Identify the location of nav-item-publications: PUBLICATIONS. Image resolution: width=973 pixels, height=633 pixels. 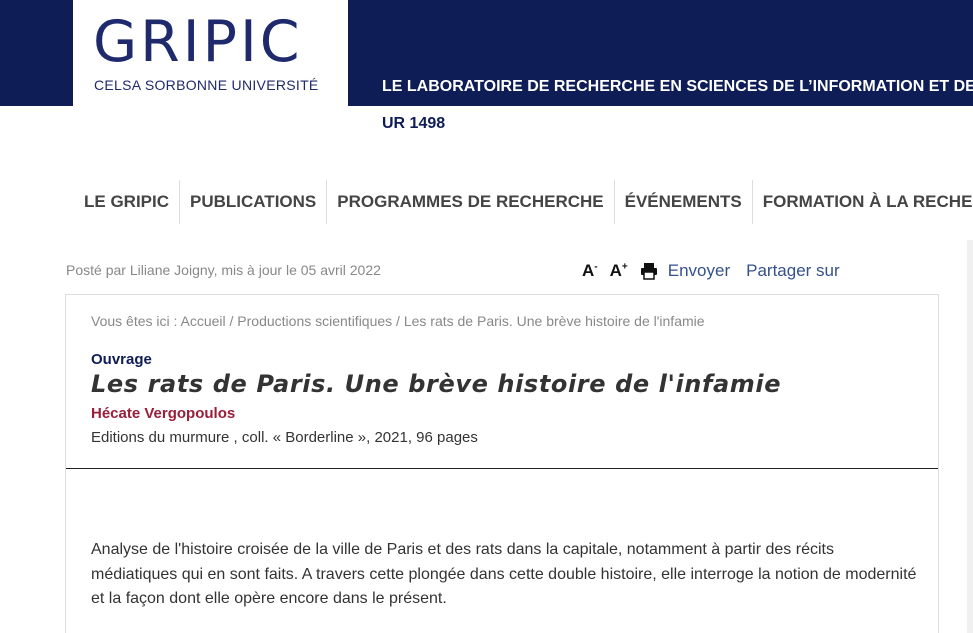
(252, 202).